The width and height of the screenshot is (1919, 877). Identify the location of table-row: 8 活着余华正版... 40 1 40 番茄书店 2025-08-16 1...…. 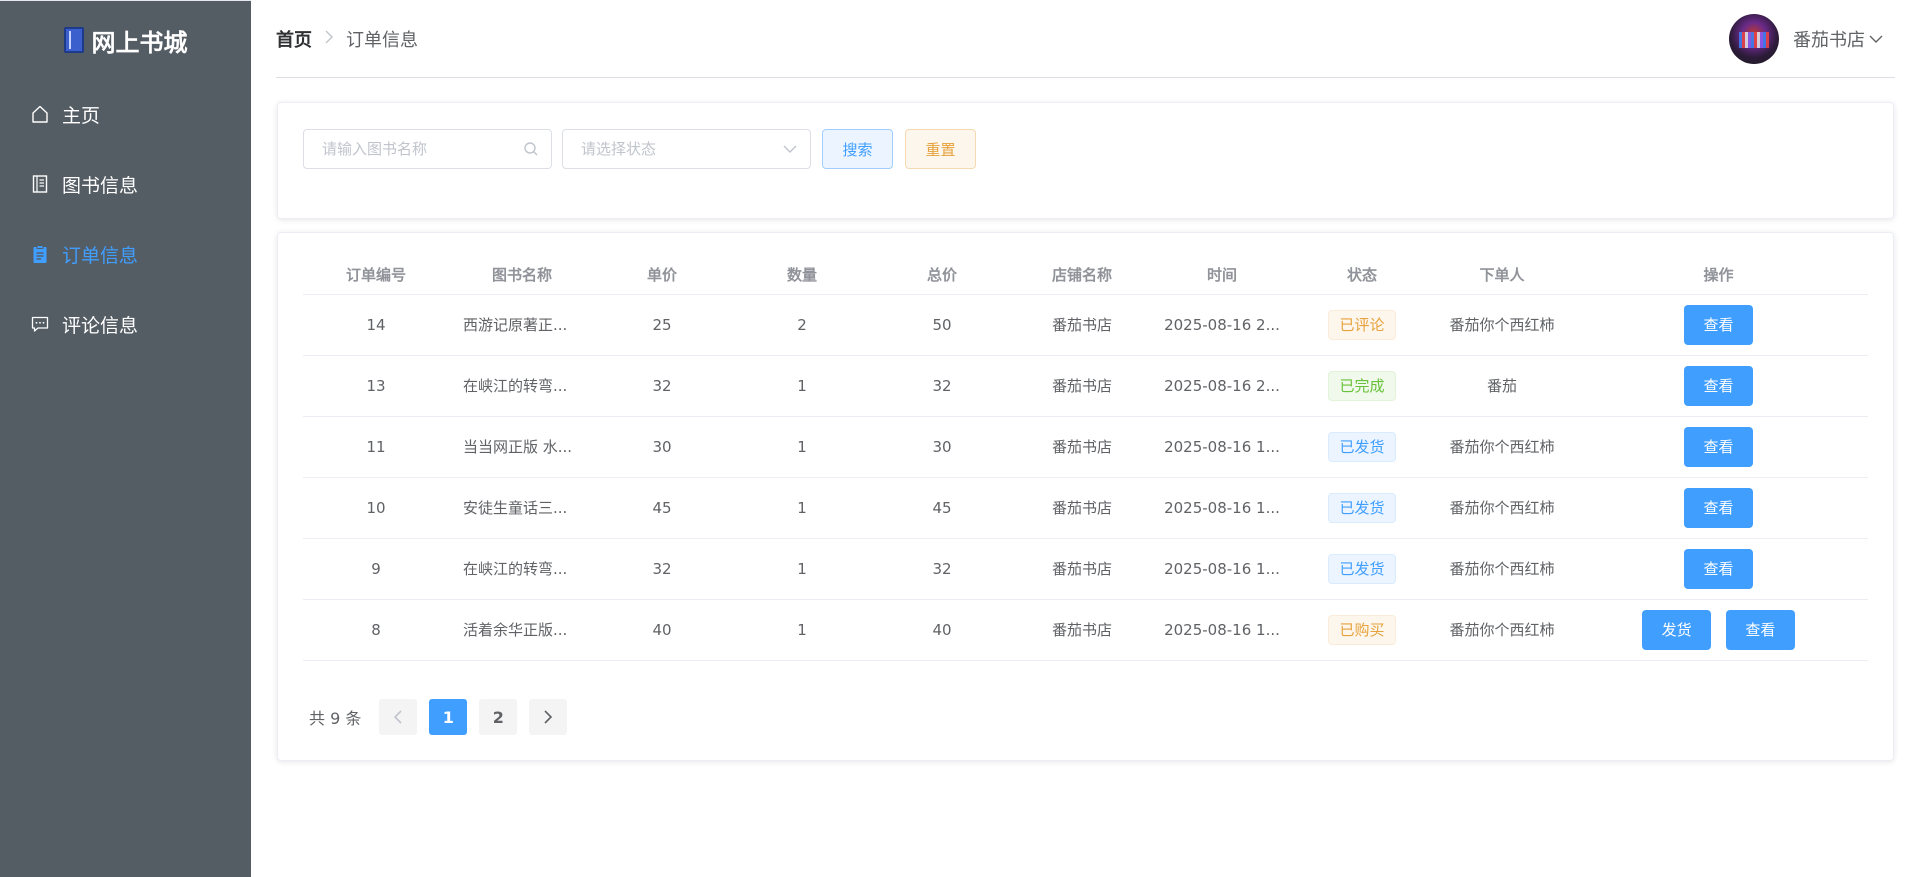
(1085, 630).